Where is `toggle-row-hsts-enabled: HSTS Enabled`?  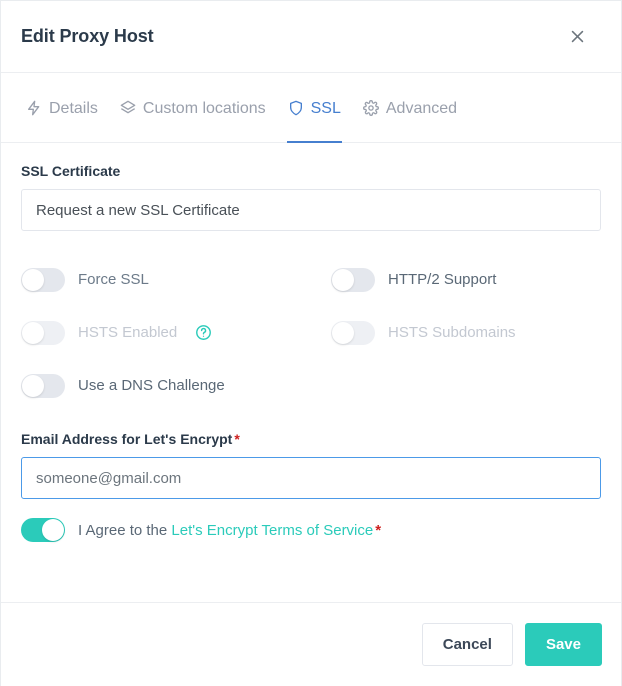
toggle-row-hsts-enabled: HSTS Enabled is located at coordinates (176, 332).